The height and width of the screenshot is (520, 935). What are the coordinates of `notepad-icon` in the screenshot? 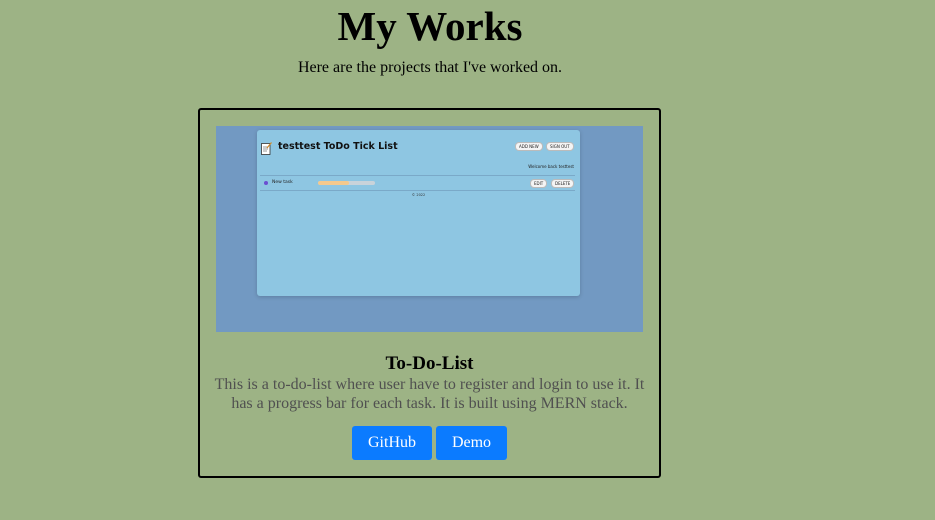 It's located at (266, 147).